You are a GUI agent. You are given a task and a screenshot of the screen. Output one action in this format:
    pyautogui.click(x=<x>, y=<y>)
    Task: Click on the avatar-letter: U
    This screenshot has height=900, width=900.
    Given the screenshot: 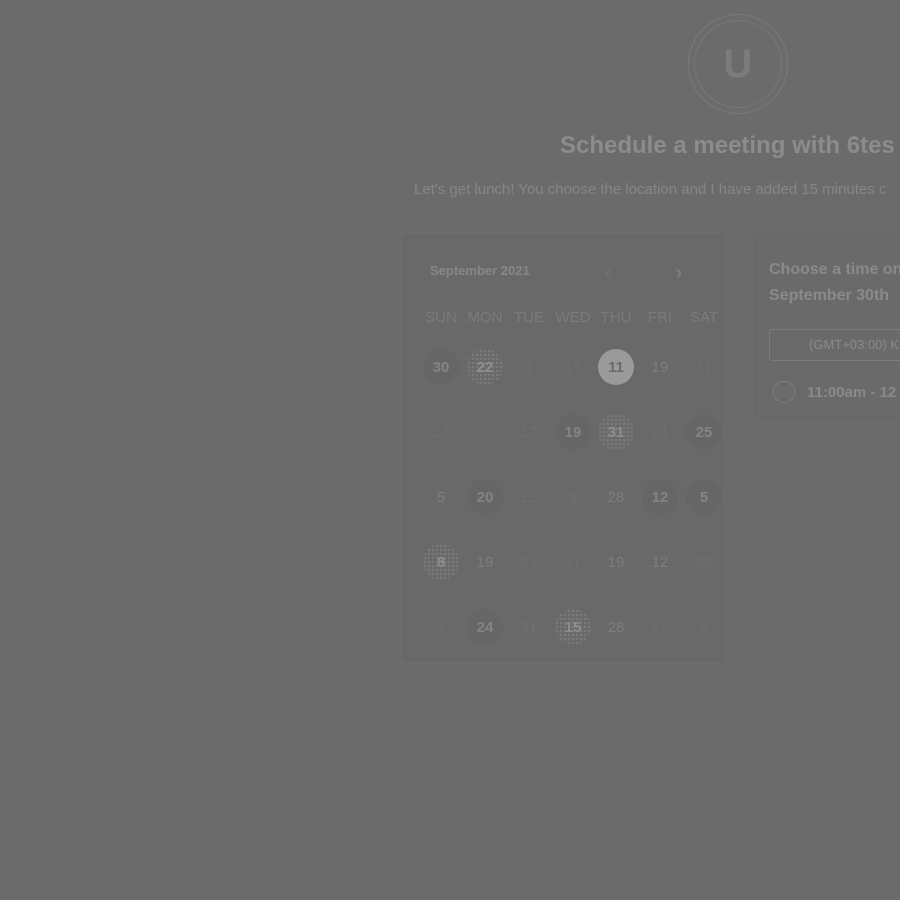 What is the action you would take?
    pyautogui.click(x=738, y=64)
    